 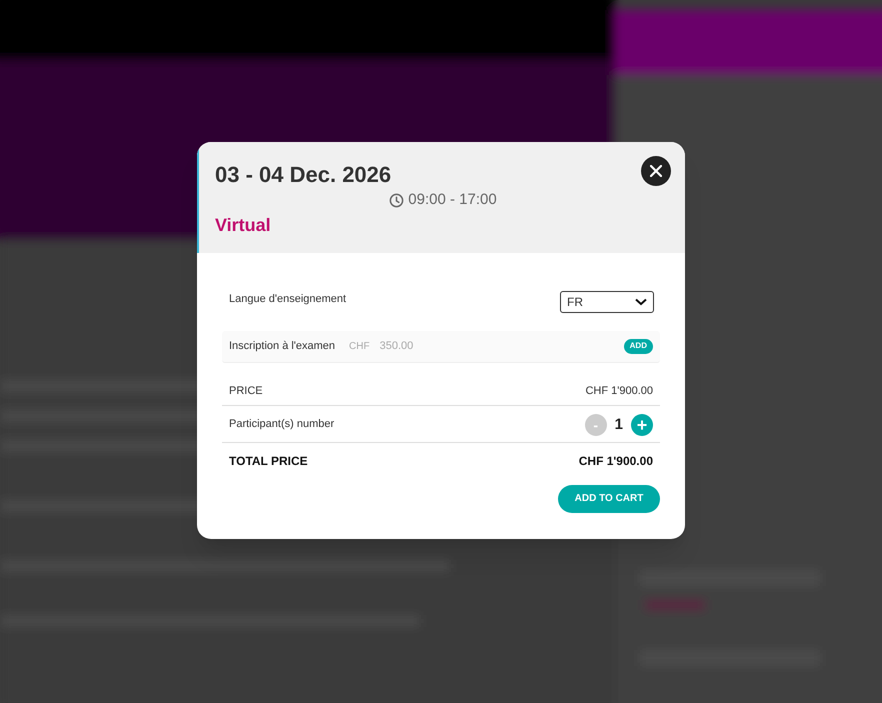 I want to click on price-label: PRICE, so click(x=246, y=391).